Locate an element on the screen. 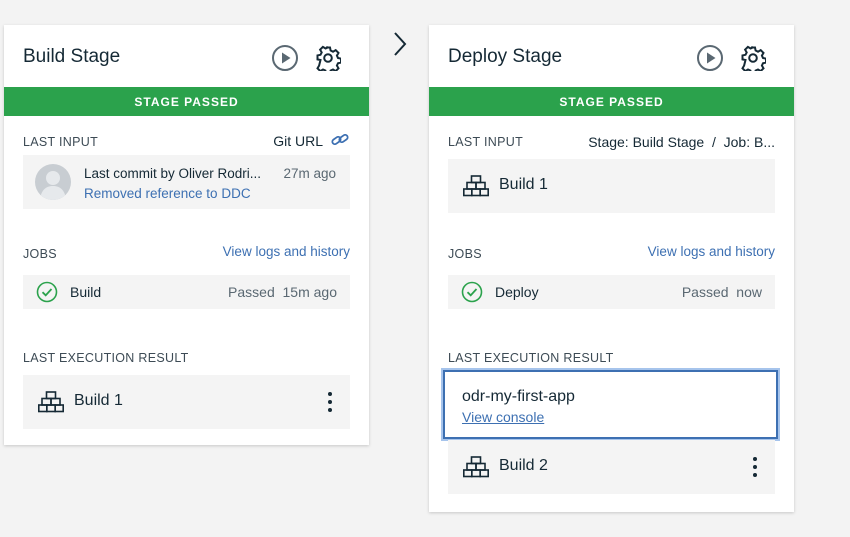  build-result-tile: Build 2 is located at coordinates (611, 467).